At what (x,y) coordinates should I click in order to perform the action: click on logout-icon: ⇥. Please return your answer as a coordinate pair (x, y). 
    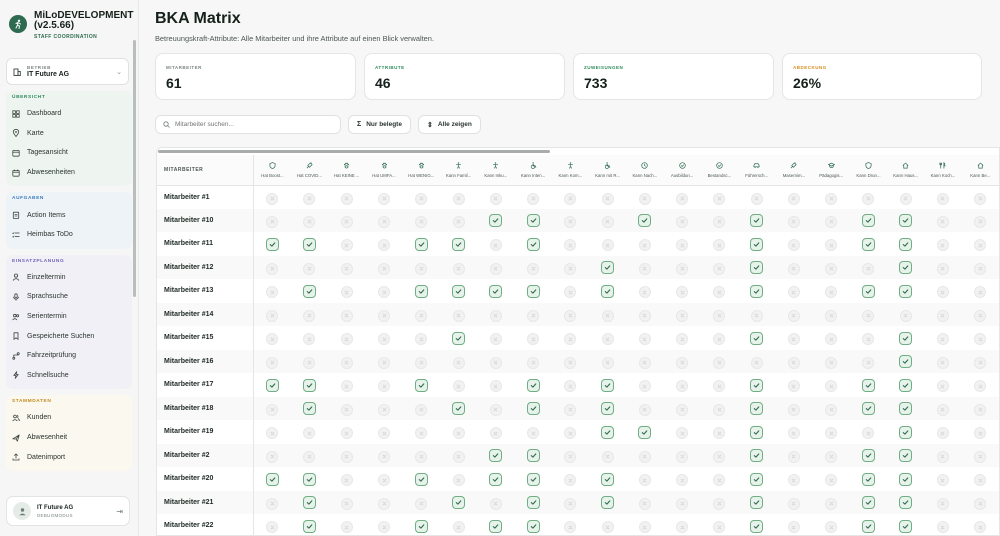
    Looking at the image, I should click on (119, 511).